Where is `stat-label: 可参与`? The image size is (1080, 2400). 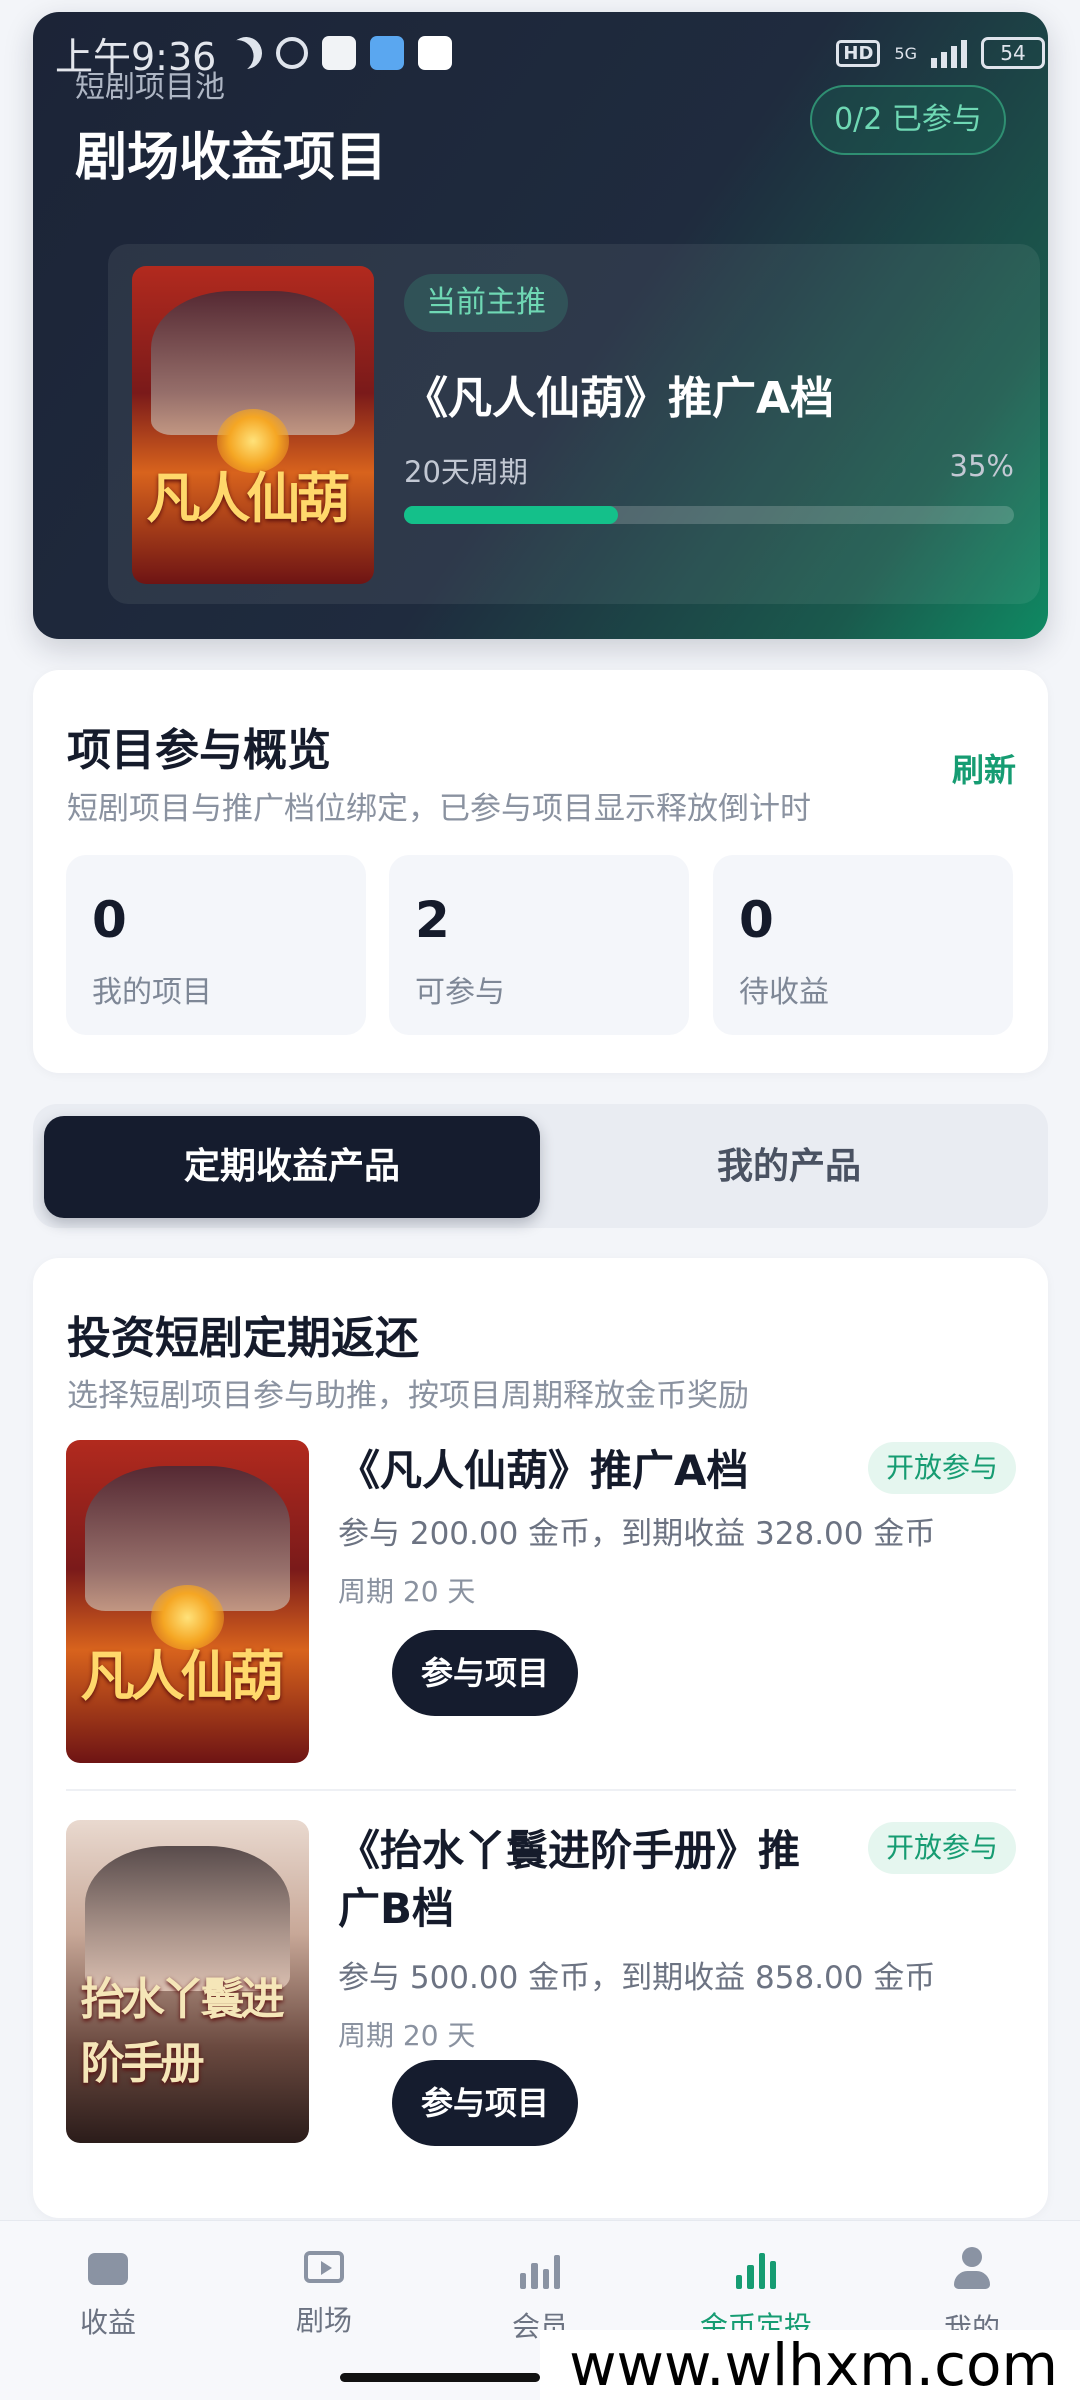
stat-label: 可参与 is located at coordinates (460, 992).